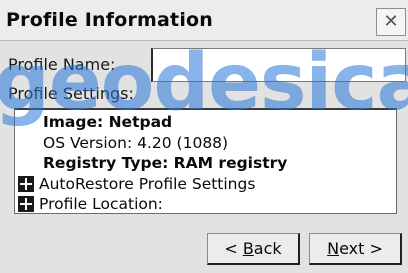  What do you see at coordinates (110, 20) in the screenshot?
I see `window-title: Profile Information` at bounding box center [110, 20].